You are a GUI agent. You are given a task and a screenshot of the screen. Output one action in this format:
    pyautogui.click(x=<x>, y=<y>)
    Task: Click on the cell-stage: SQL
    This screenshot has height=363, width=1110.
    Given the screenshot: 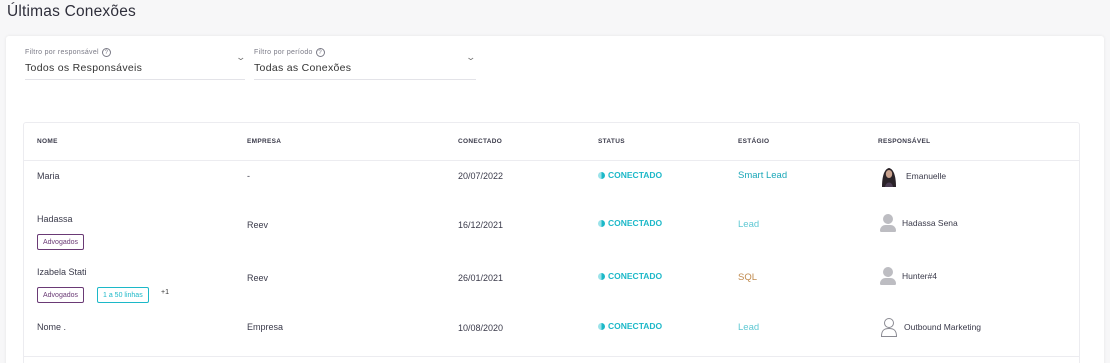 What is the action you would take?
    pyautogui.click(x=747, y=277)
    